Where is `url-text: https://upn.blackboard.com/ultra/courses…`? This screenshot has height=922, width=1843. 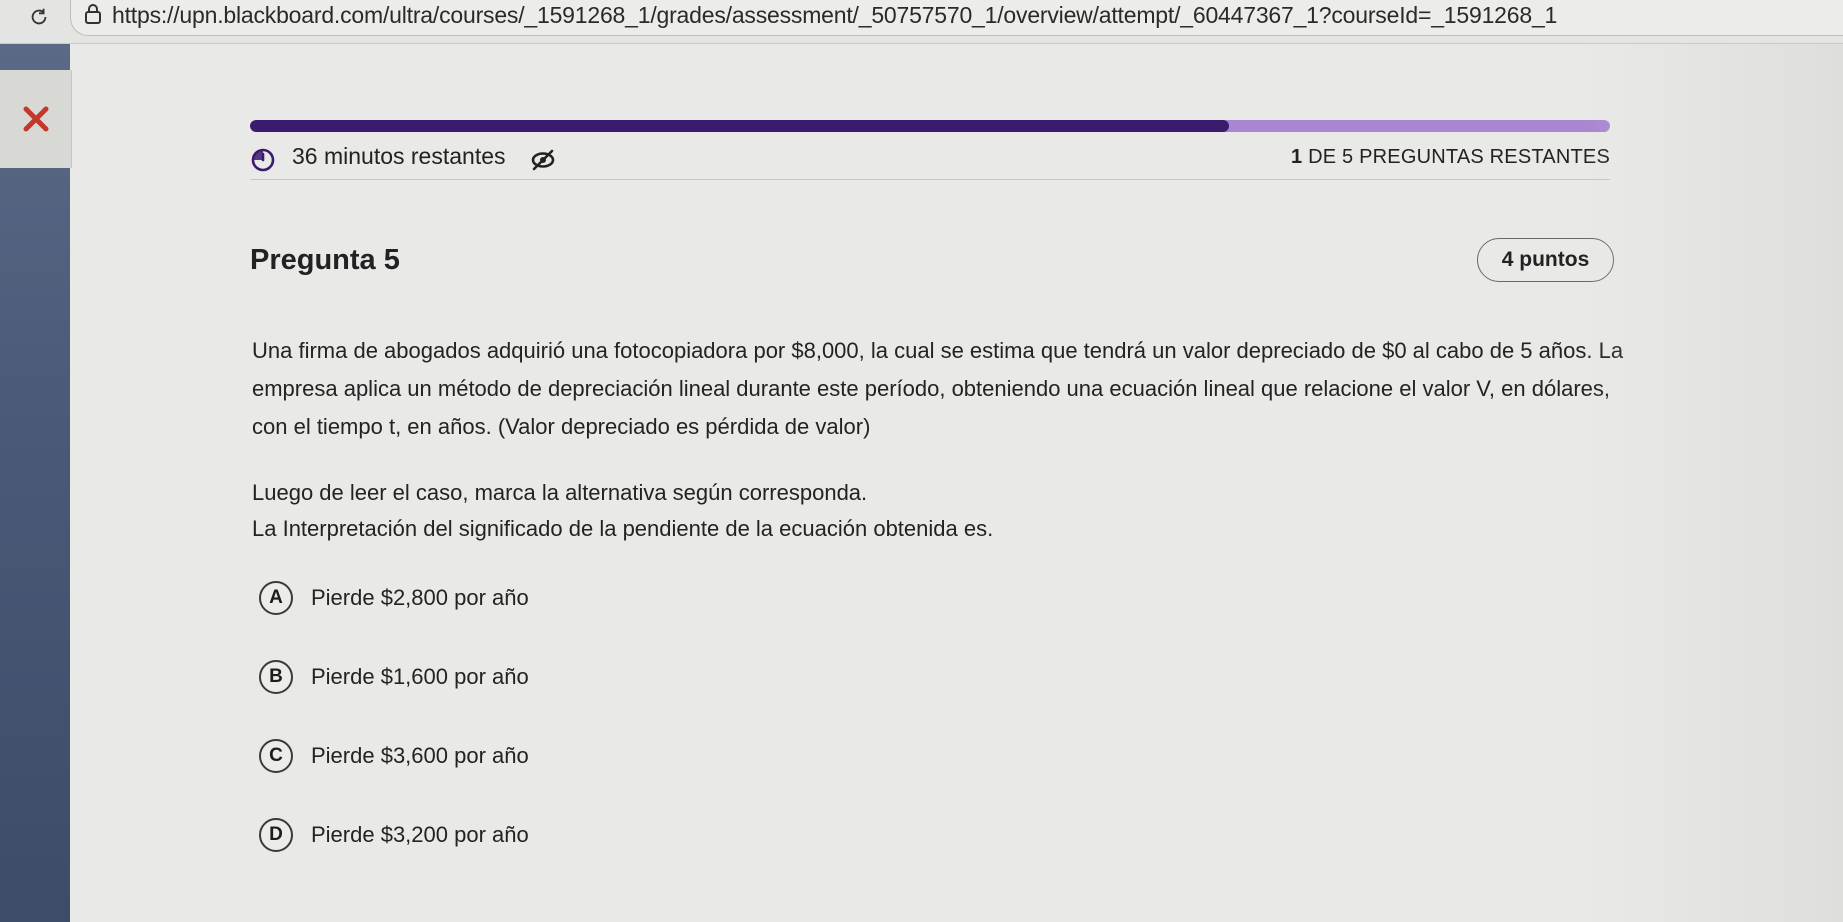 url-text: https://upn.blackboard.com/ultra/courses… is located at coordinates (834, 15).